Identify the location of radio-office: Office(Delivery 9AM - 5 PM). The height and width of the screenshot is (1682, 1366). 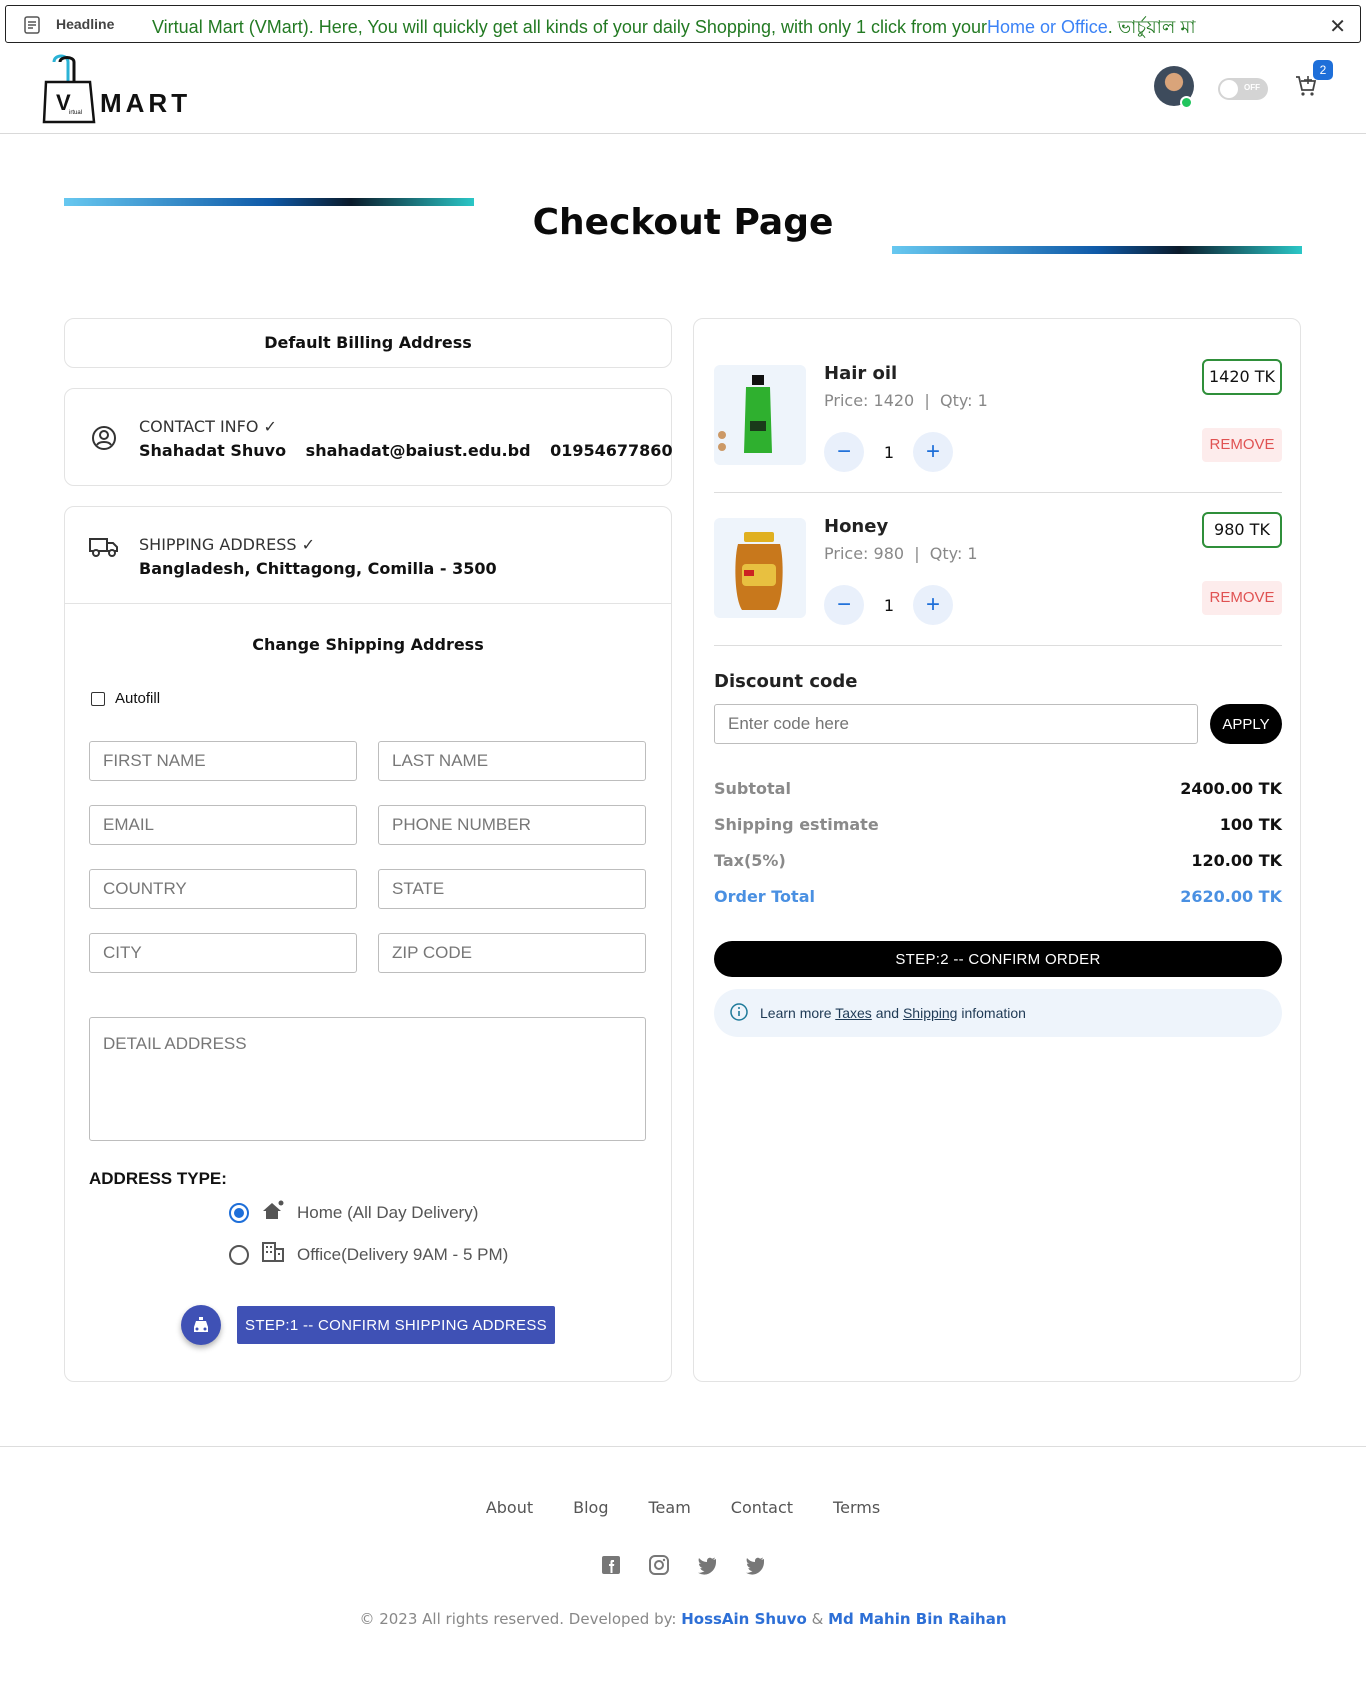
(368, 1254).